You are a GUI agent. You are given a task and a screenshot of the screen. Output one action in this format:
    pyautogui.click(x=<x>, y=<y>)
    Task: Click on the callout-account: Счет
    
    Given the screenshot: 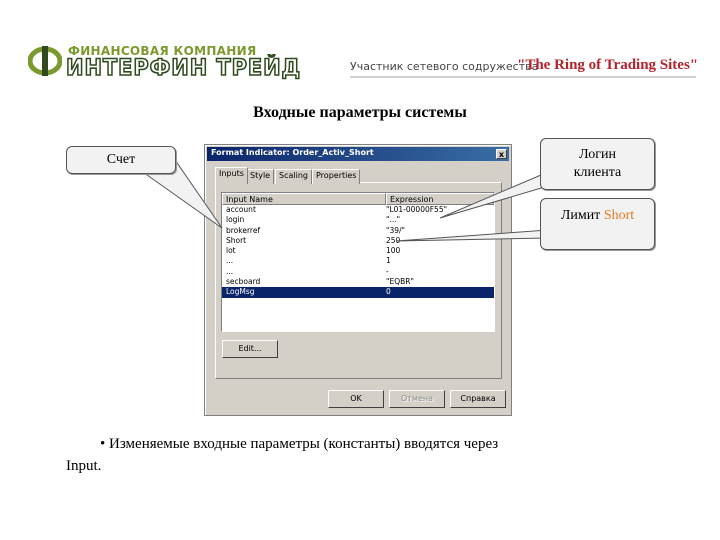 What is the action you would take?
    pyautogui.click(x=121, y=160)
    